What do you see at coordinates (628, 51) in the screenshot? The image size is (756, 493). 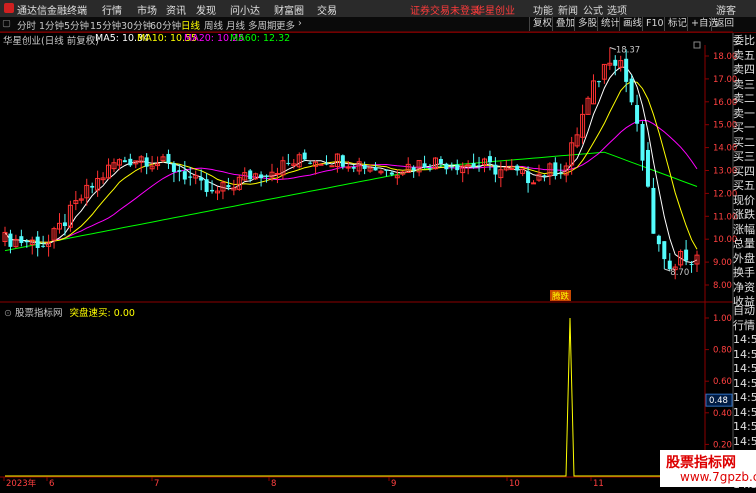 I see `high-label: 18.37` at bounding box center [628, 51].